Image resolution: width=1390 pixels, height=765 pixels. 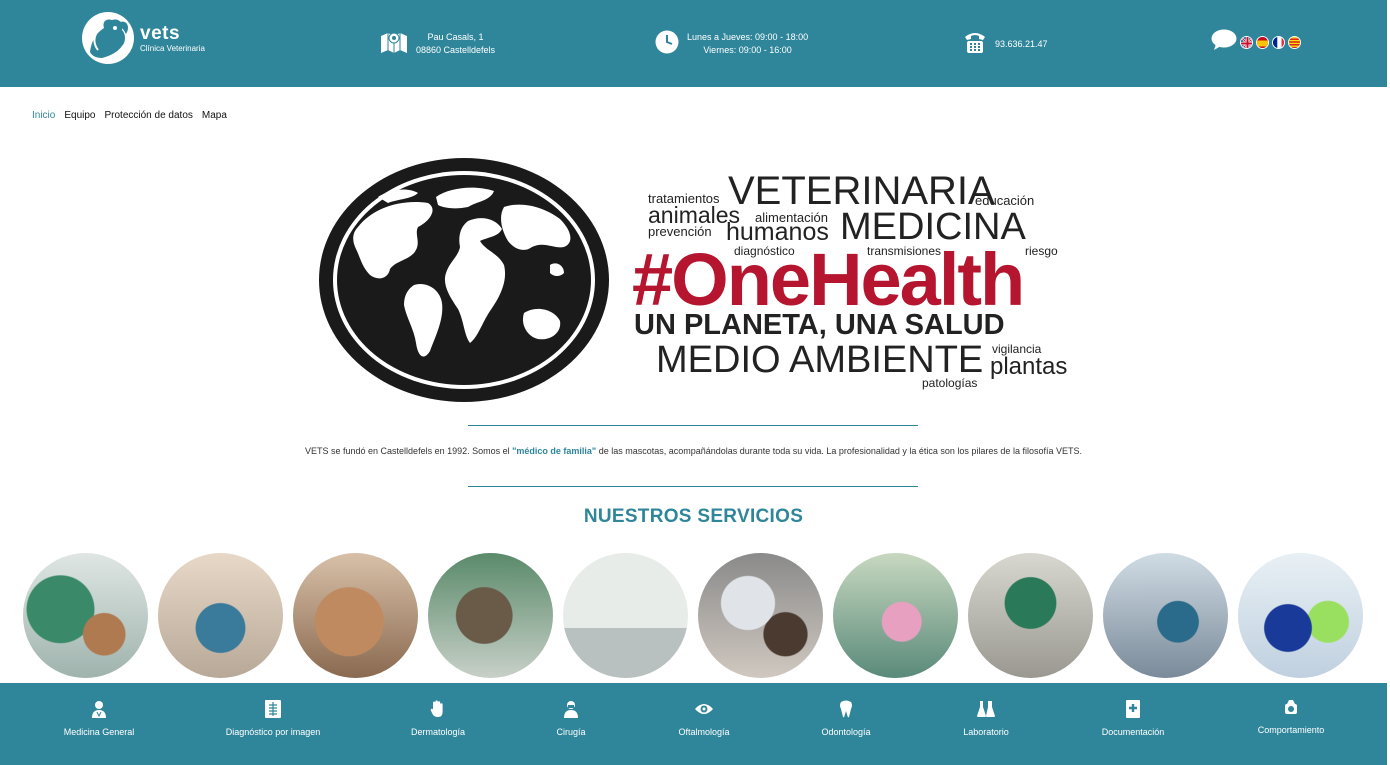 I want to click on photo-cirugia-quirofano, so click(x=220, y=615).